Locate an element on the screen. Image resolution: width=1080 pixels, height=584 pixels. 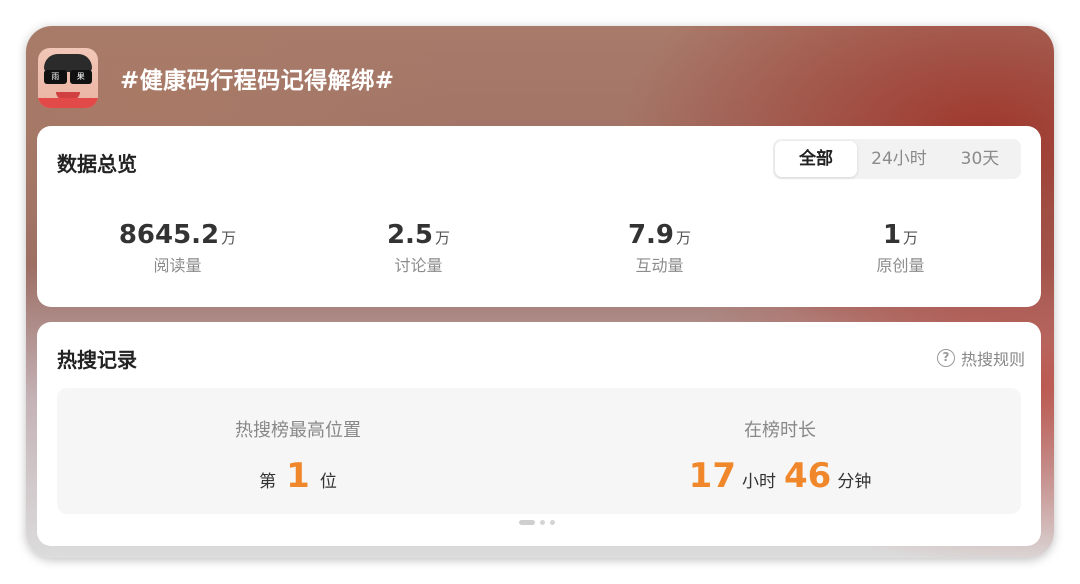
duration-hours-unit: 小时 is located at coordinates (759, 482).